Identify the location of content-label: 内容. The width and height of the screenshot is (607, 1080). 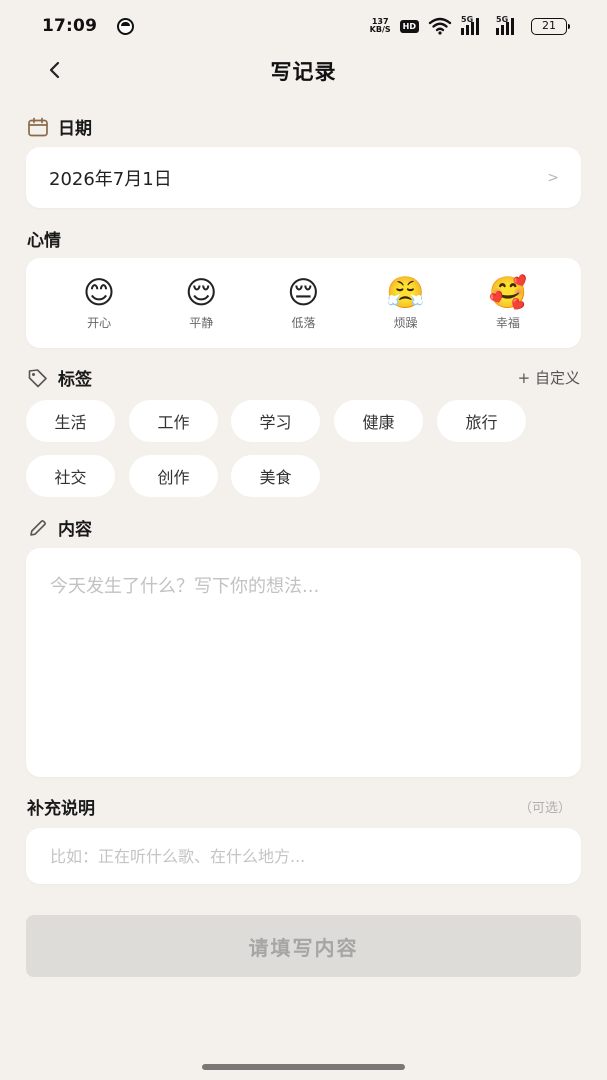
(75, 530).